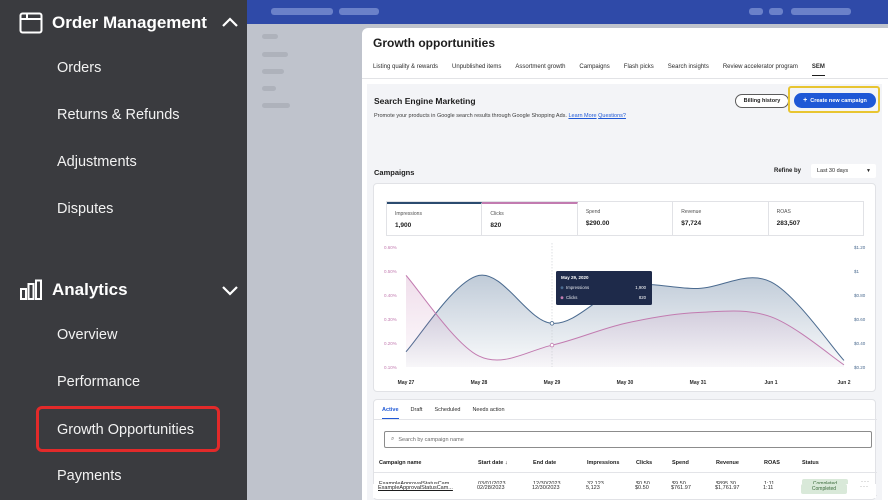 The image size is (888, 500). What do you see at coordinates (359, 11) in the screenshot?
I see `blurred-text` at bounding box center [359, 11].